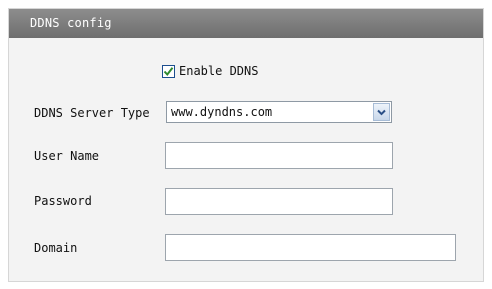 The width and height of the screenshot is (492, 289). What do you see at coordinates (222, 112) in the screenshot?
I see `server-type-value: www.dyndns.com` at bounding box center [222, 112].